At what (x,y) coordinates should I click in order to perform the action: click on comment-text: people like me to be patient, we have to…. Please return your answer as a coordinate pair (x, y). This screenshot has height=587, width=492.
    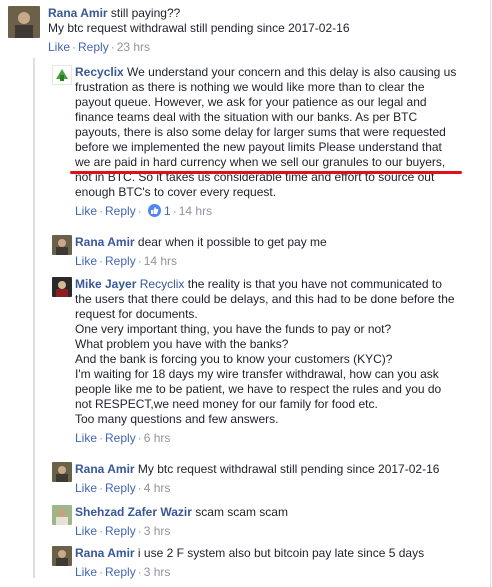
    Looking at the image, I should click on (258, 389).